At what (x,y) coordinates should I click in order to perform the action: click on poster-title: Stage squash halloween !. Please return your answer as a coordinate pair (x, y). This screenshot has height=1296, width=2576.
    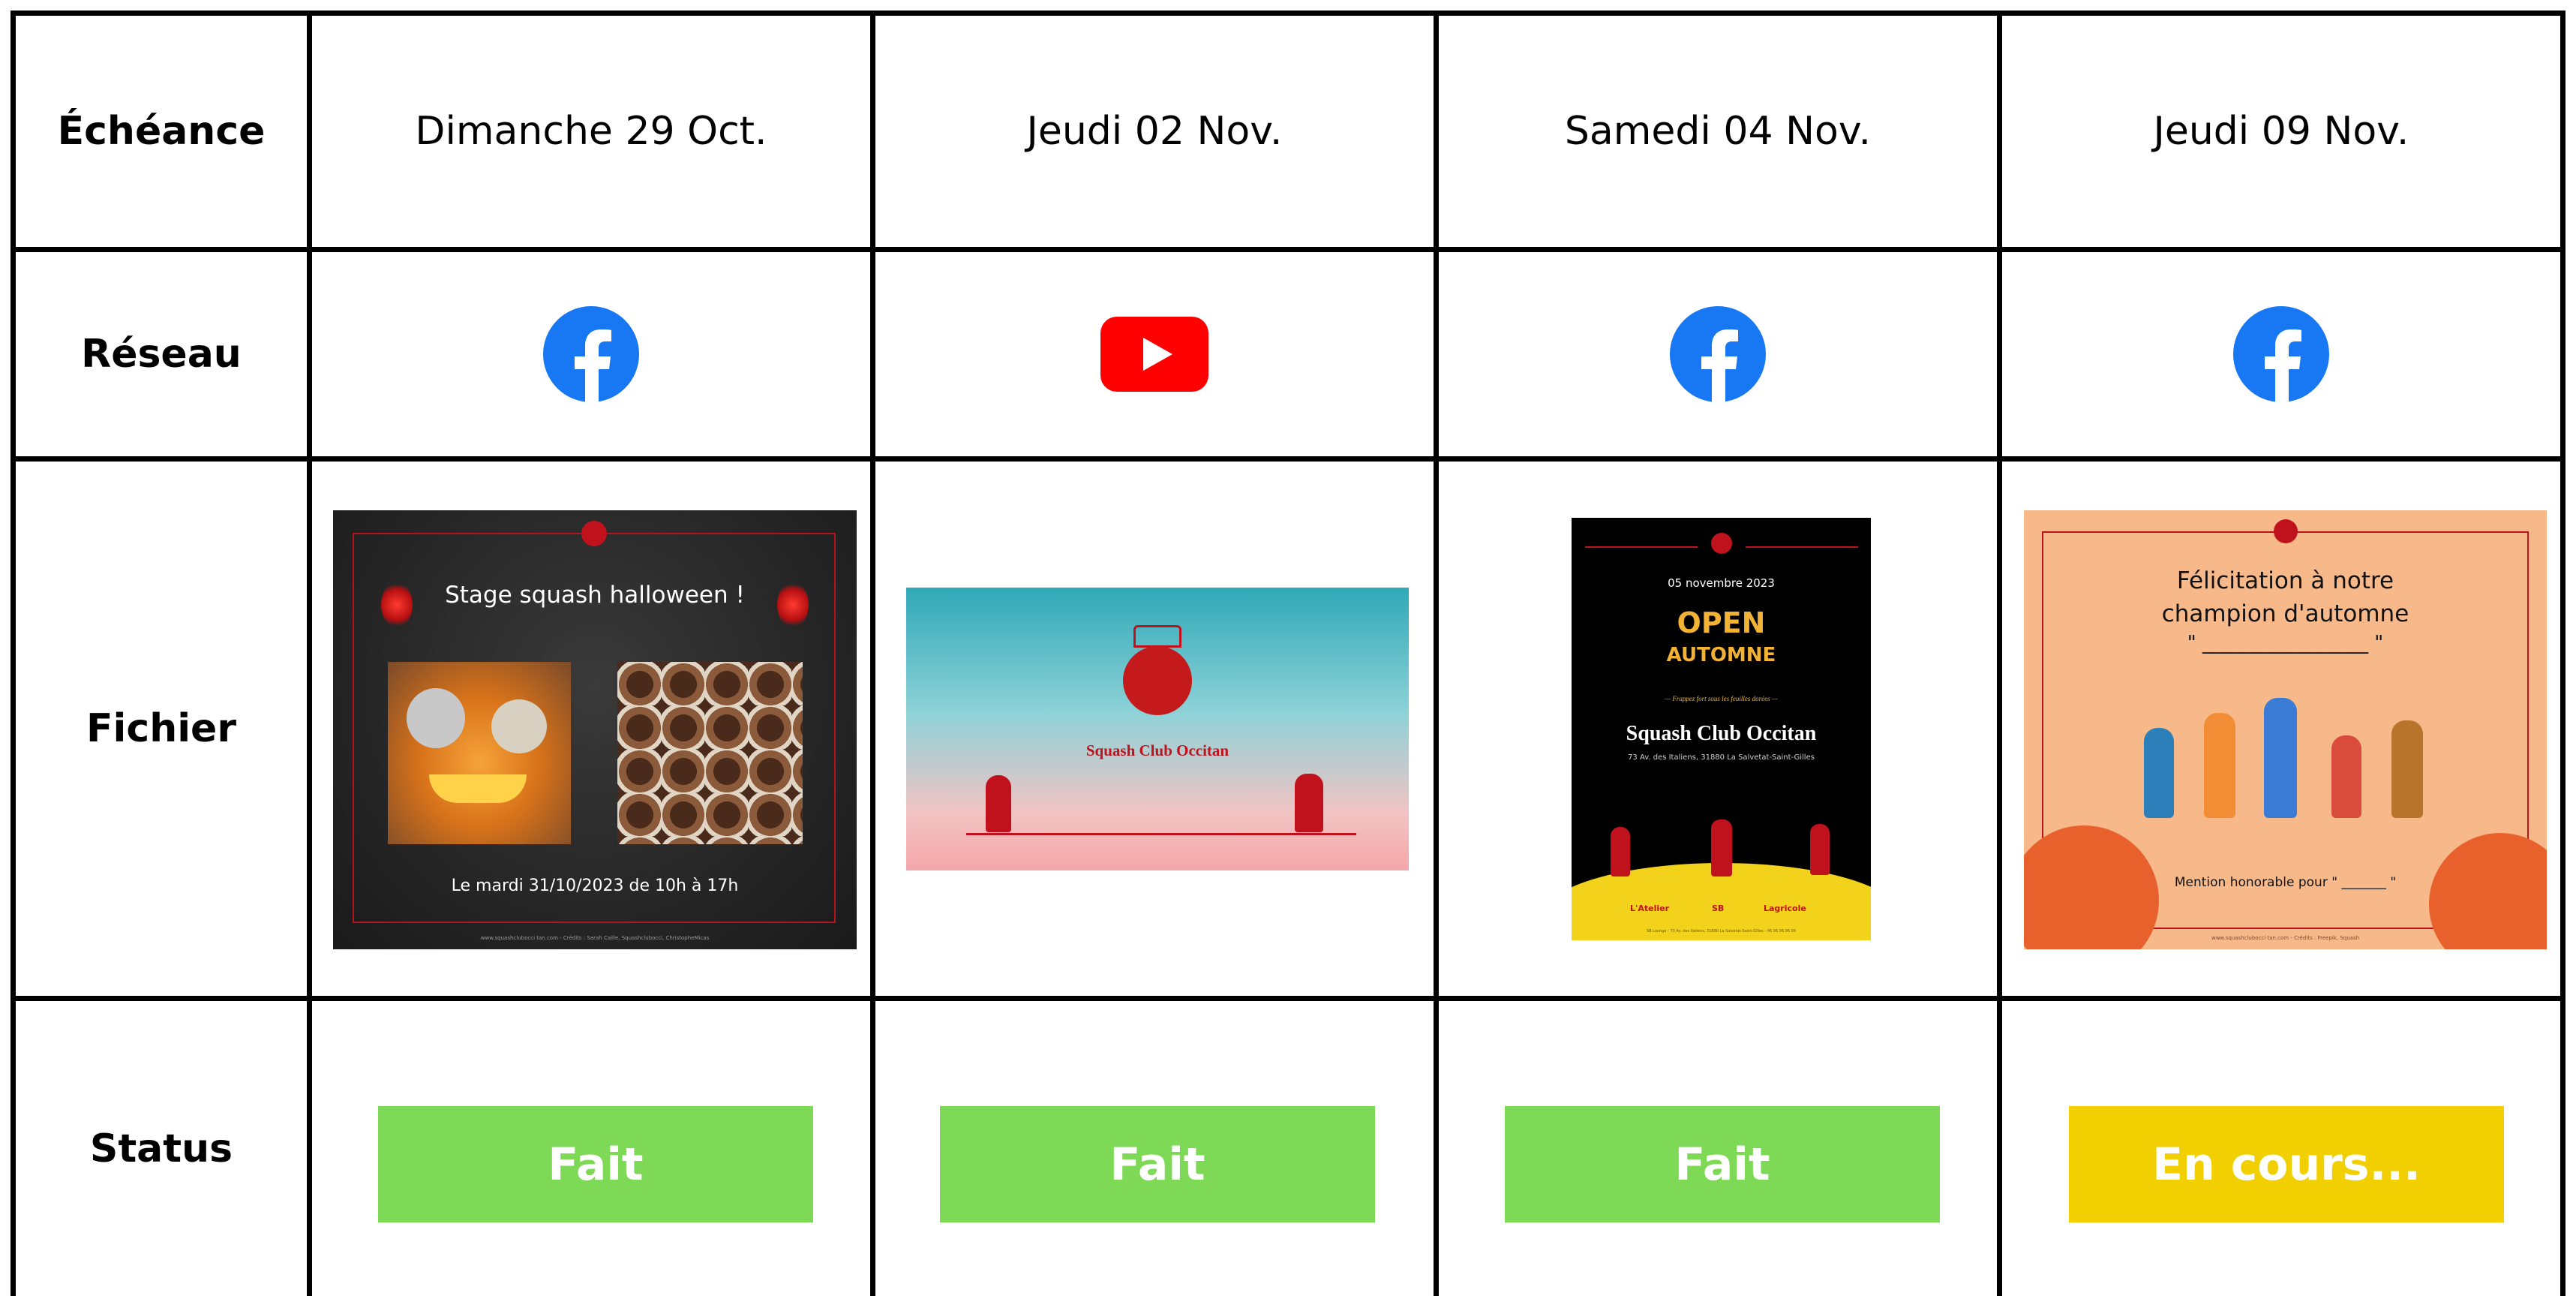
    Looking at the image, I should click on (595, 595).